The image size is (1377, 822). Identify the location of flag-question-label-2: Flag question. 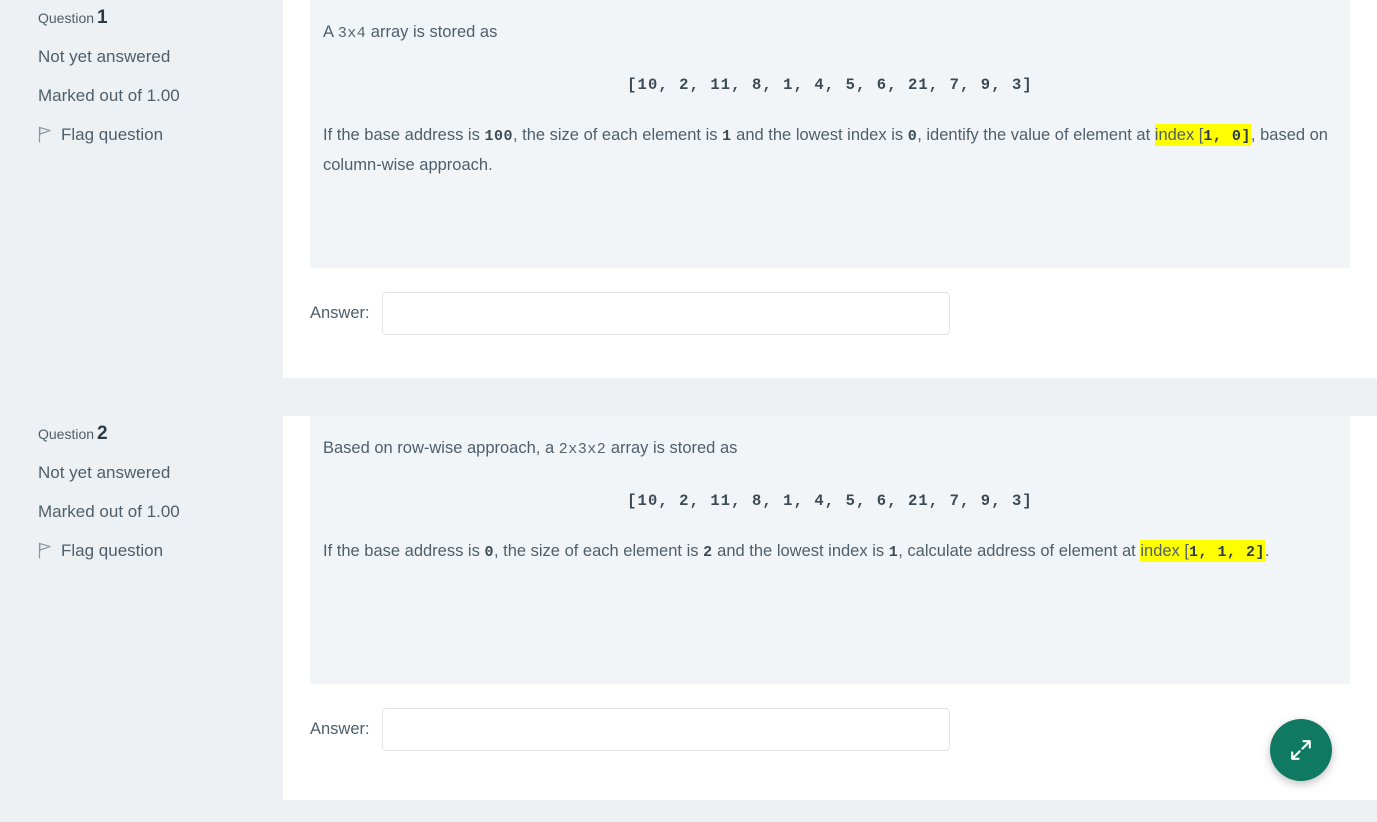
(112, 550).